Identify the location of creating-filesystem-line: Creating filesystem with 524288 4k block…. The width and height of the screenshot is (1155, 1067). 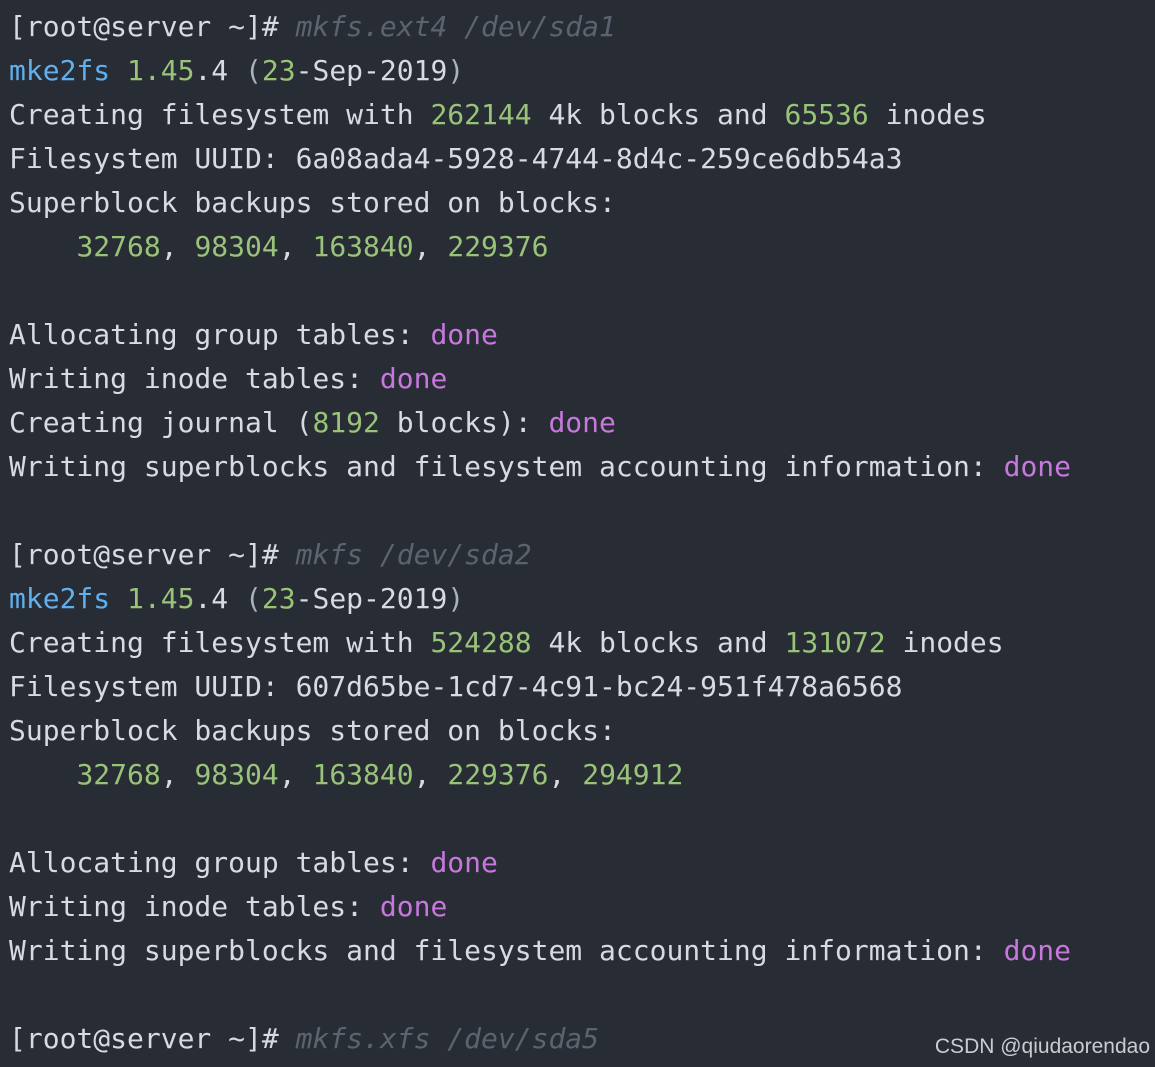
(506, 642).